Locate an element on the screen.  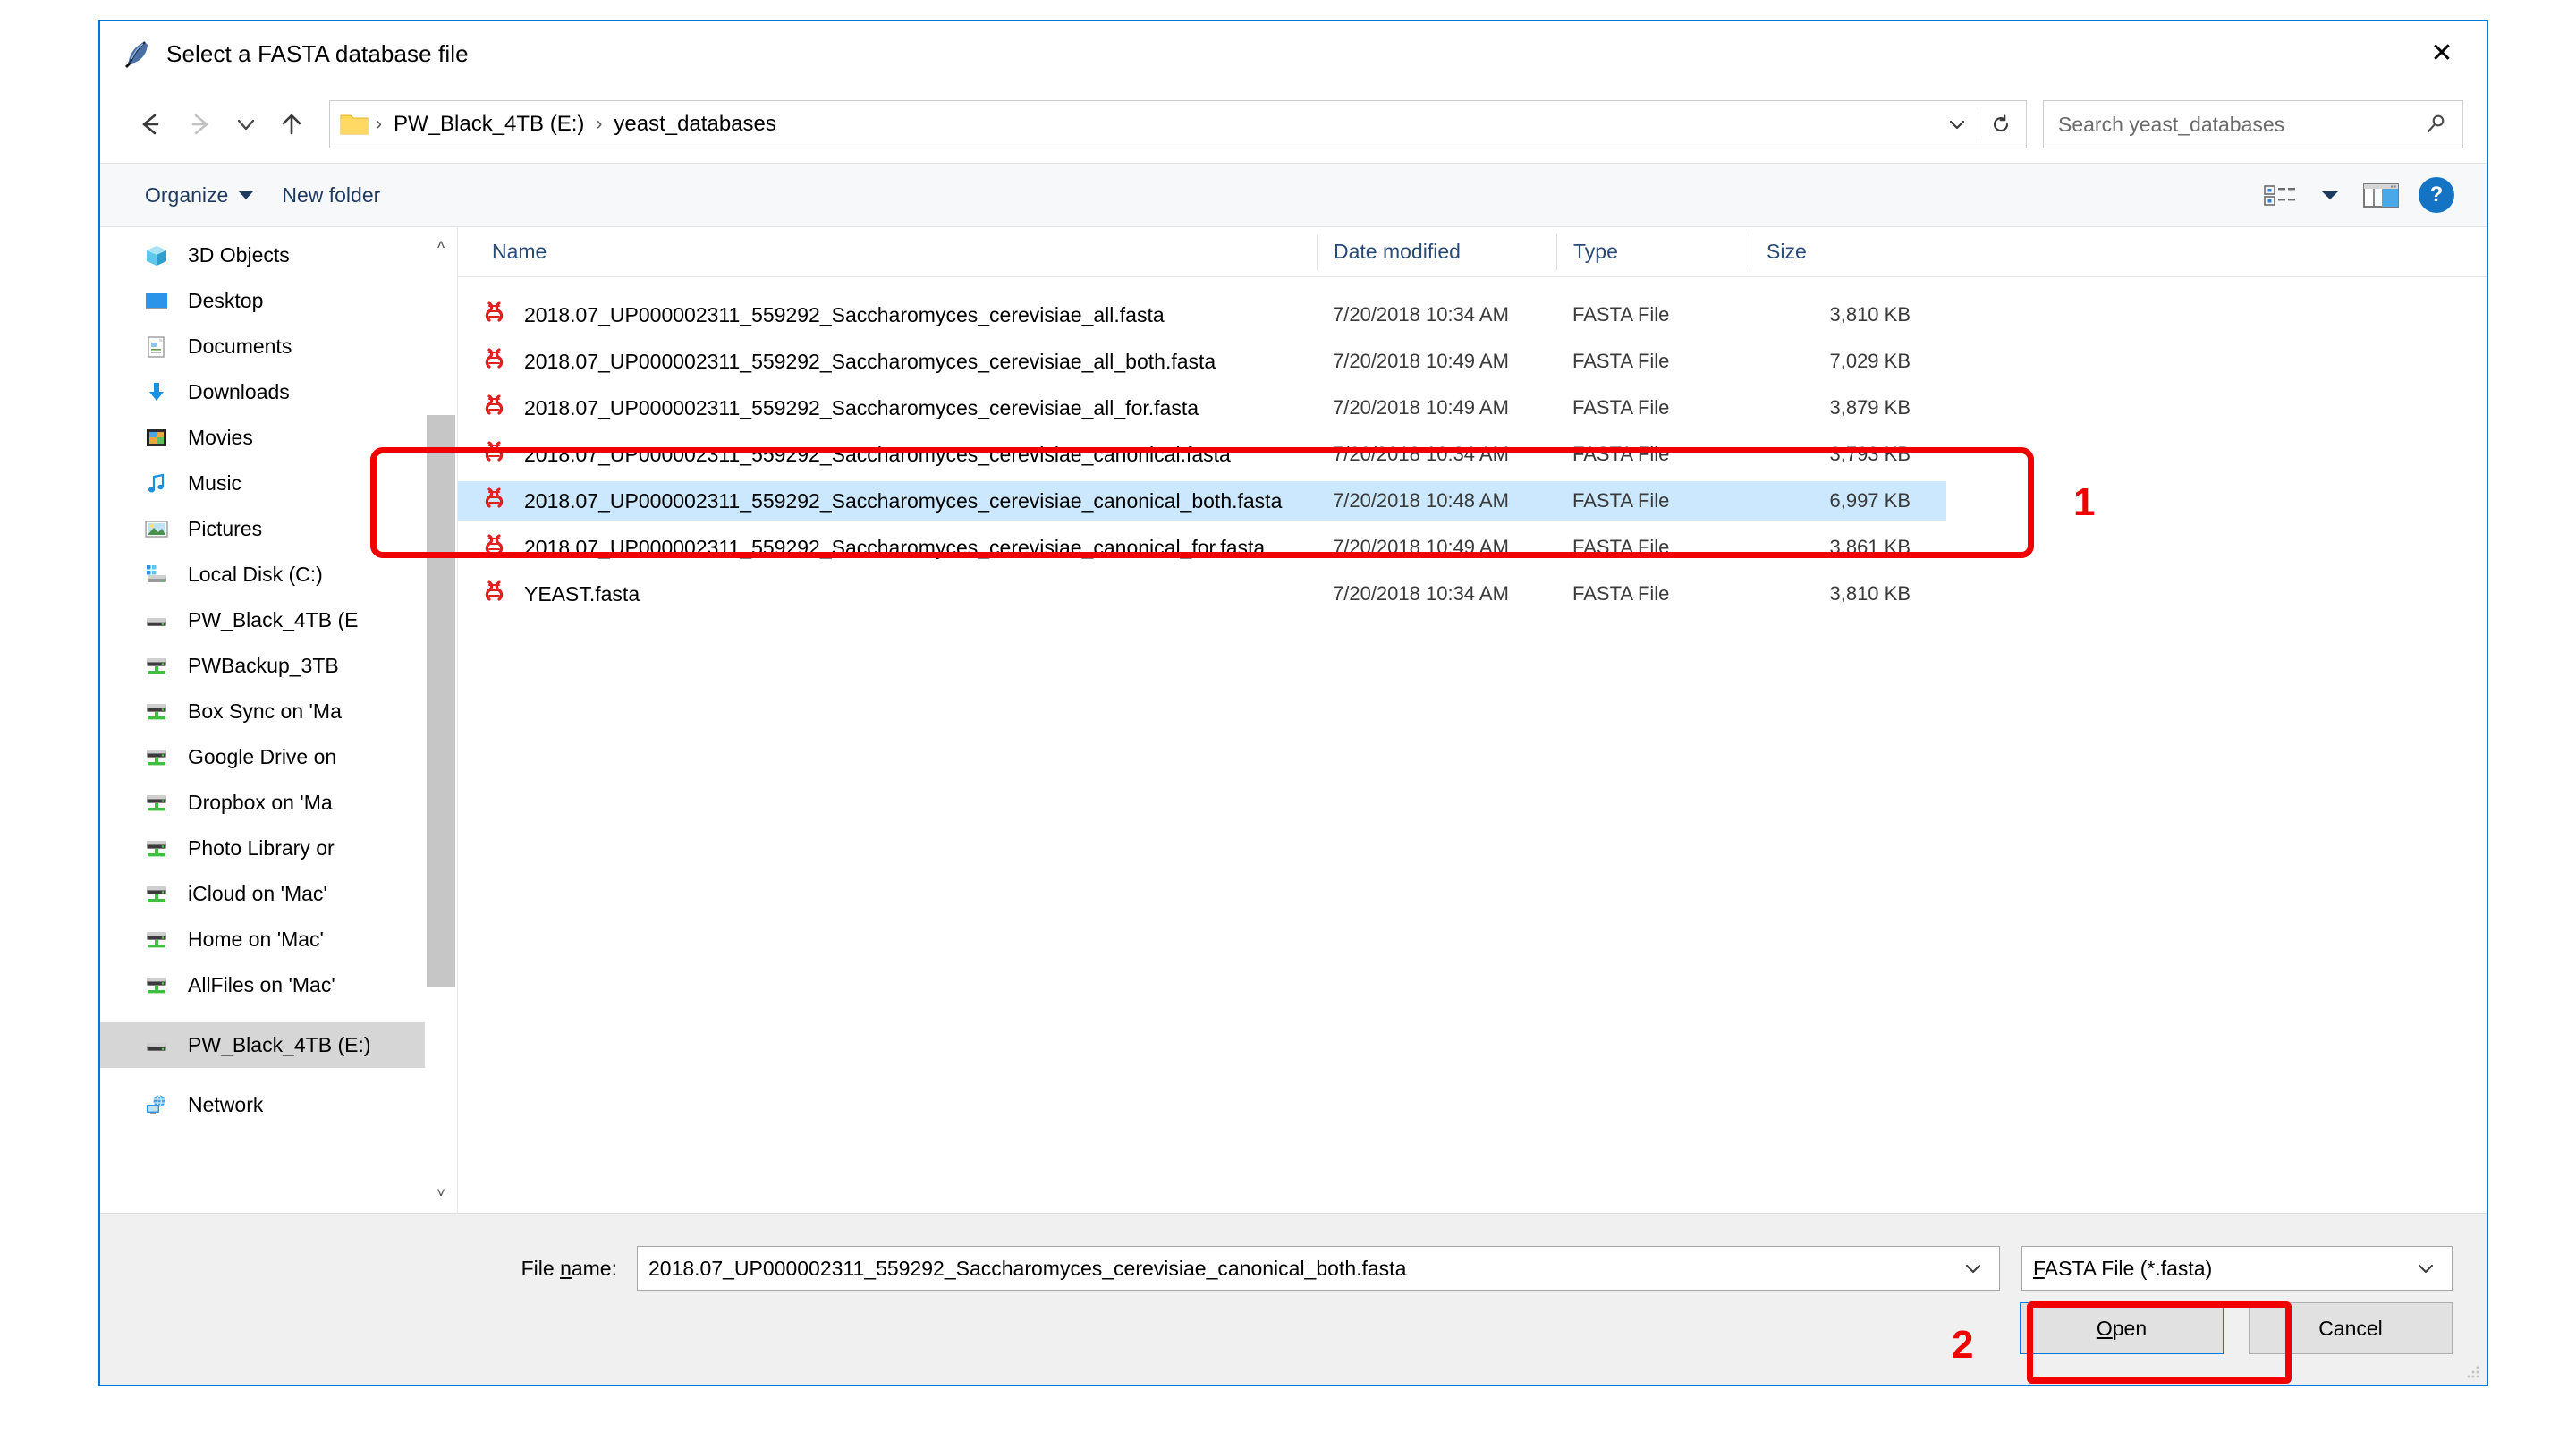
sidebar-item-pw-black-4tb-e: PW_Black_4TB (E is located at coordinates (278, 620).